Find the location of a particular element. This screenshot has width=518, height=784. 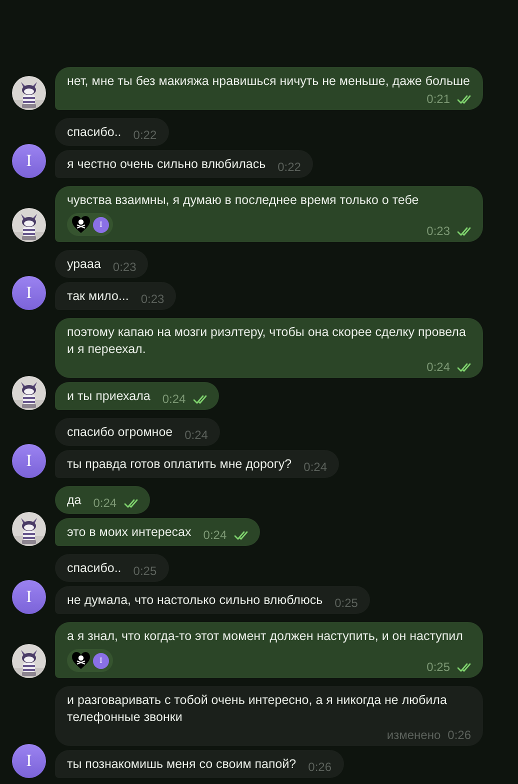

message-text: и ты приехала is located at coordinates (108, 396).